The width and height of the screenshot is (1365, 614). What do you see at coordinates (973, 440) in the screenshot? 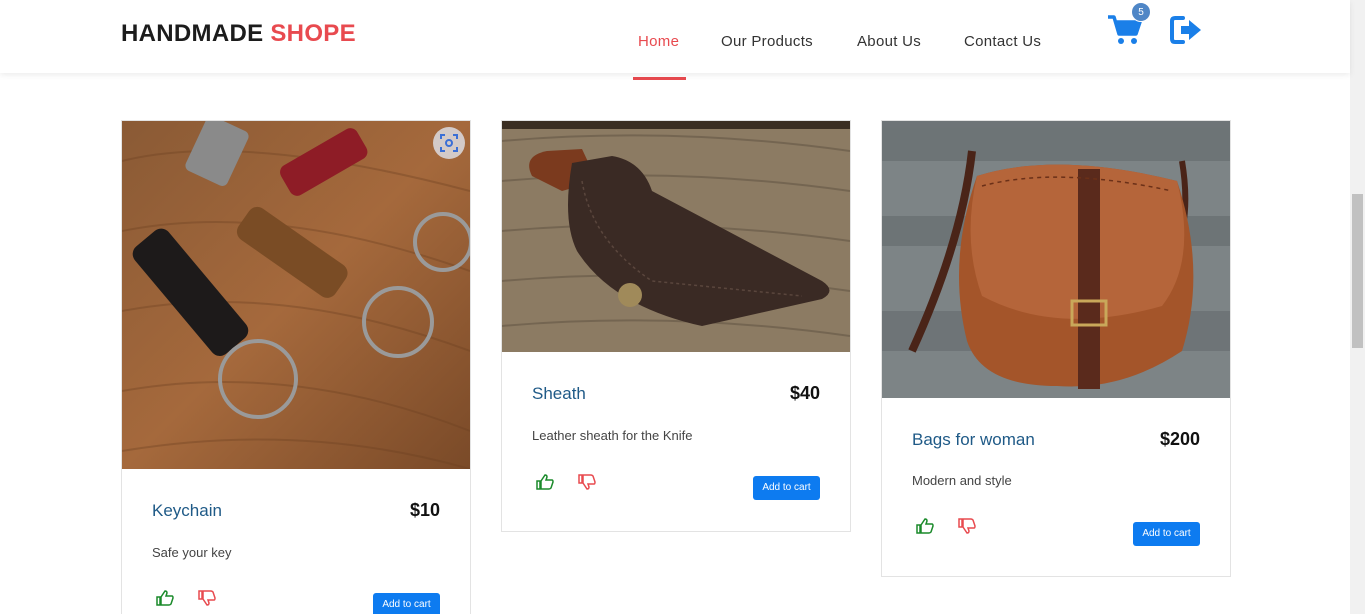
I see `product-title: Bags for woman` at bounding box center [973, 440].